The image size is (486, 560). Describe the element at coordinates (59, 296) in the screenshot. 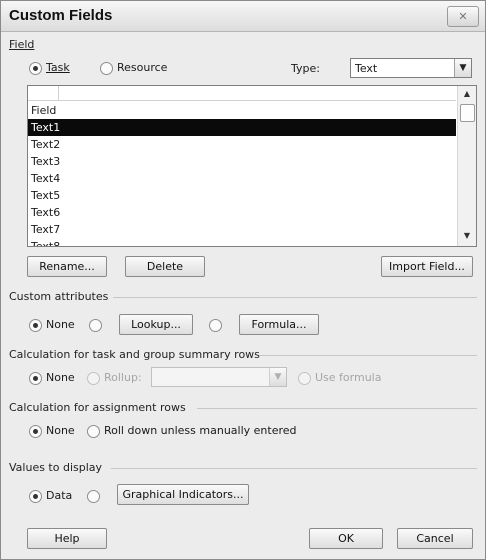

I see `custom-attributes-label: Custom attributes` at that location.